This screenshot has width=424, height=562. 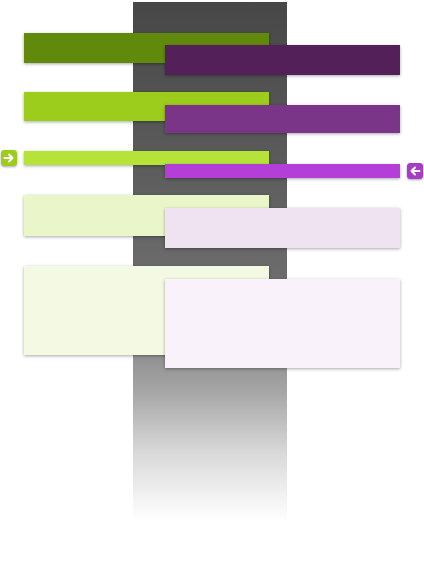 I want to click on green-bar-bright, so click(x=146, y=158).